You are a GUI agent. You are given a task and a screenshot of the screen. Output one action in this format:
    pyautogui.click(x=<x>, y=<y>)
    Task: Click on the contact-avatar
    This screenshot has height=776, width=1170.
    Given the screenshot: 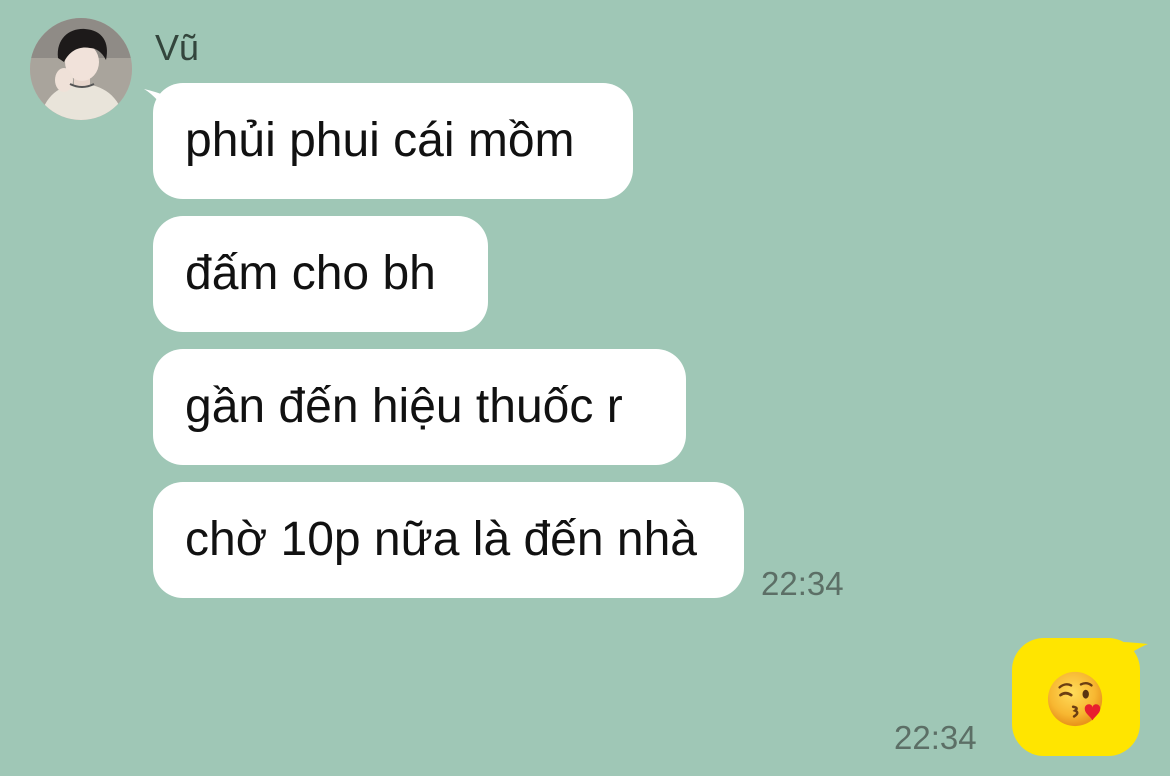 What is the action you would take?
    pyautogui.click(x=81, y=69)
    